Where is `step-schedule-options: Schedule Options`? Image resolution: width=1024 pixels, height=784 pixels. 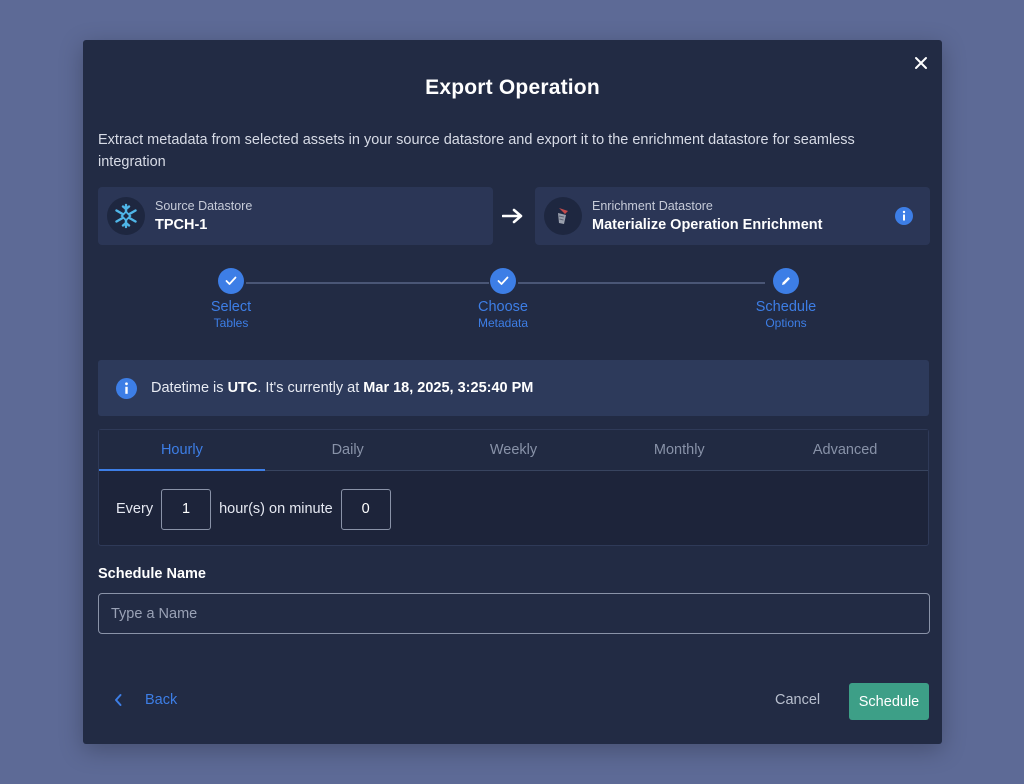 step-schedule-options: Schedule Options is located at coordinates (786, 299).